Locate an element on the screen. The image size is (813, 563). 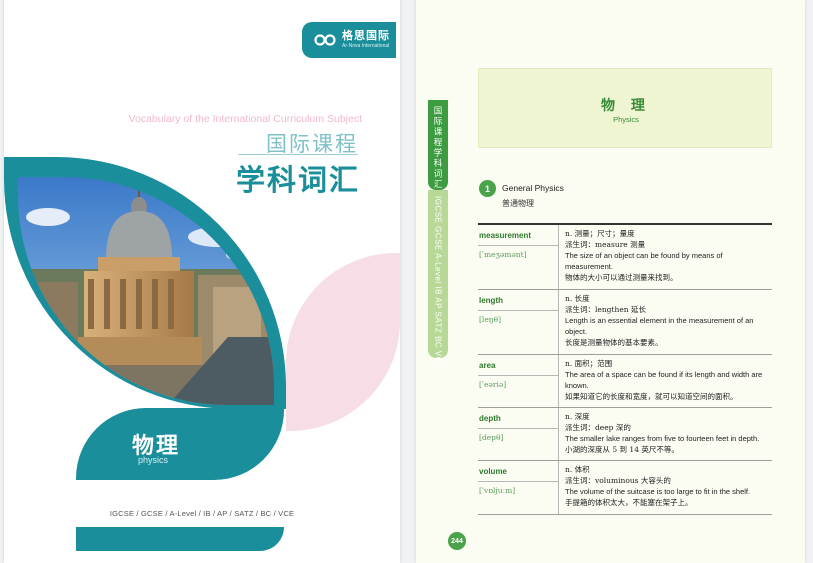
cover-photo is located at coordinates (146, 291).